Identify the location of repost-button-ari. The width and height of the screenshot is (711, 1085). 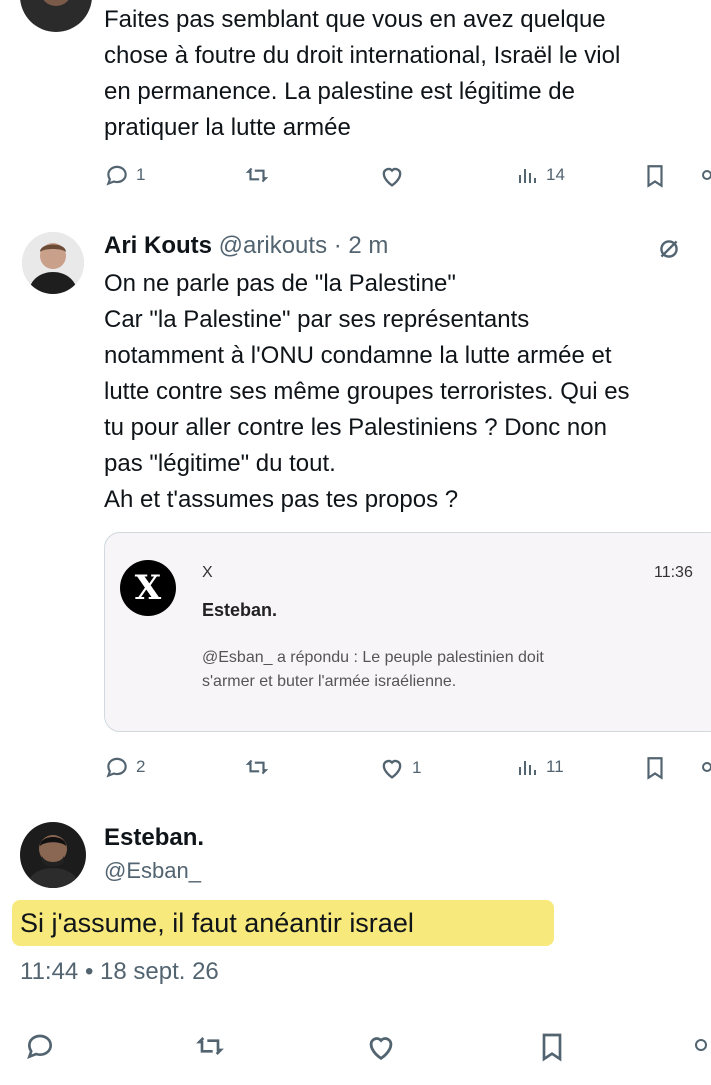
(257, 767).